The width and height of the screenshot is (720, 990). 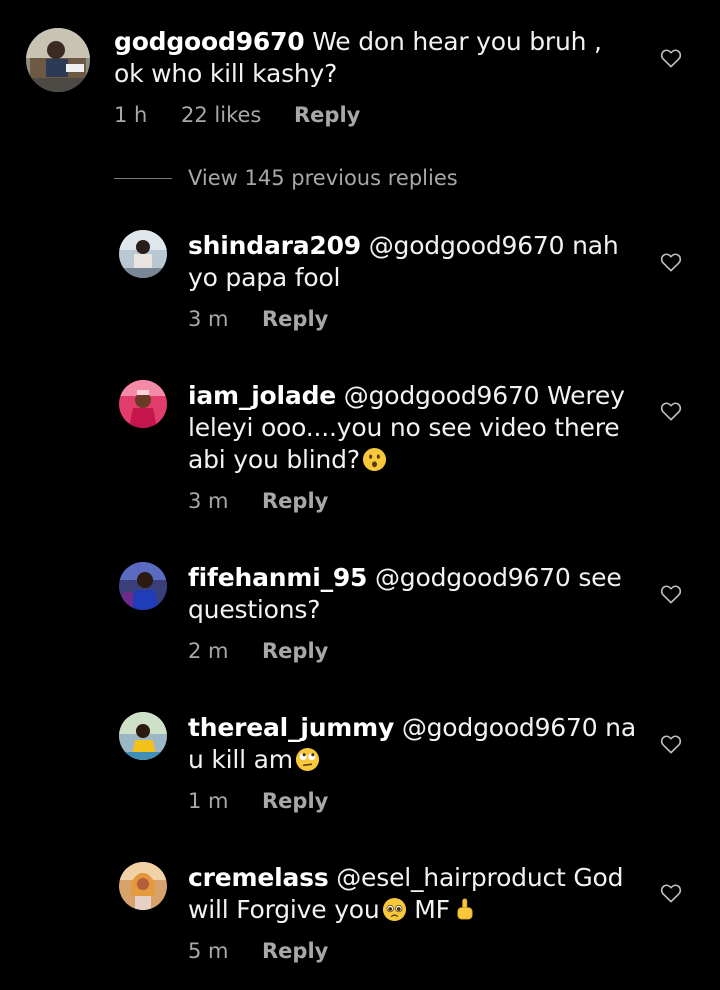 I want to click on comment-username: godgood9670, so click(x=209, y=41).